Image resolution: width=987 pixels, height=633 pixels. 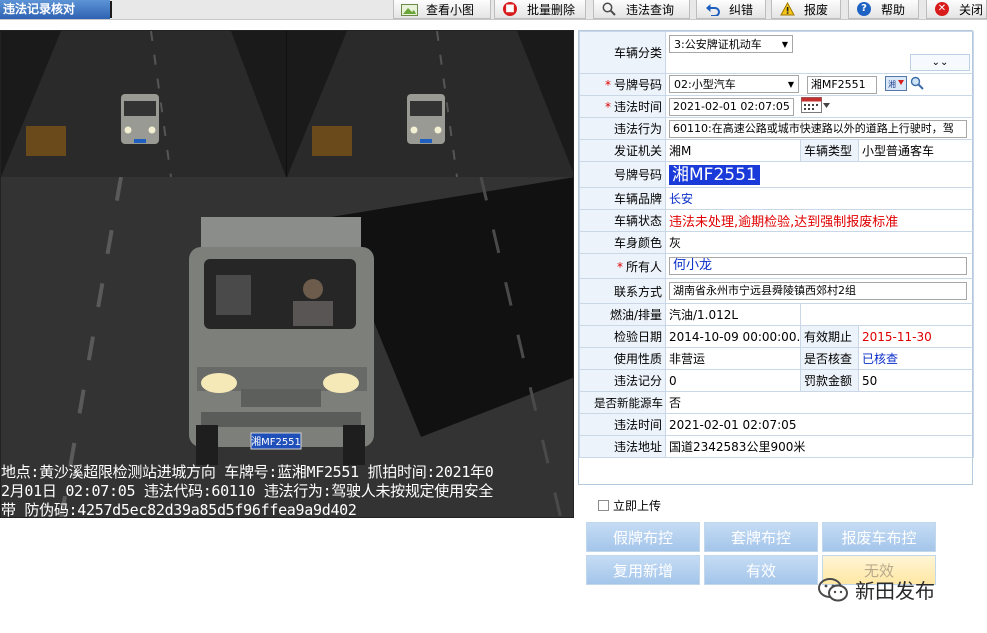 I want to click on plate-number-label: 号牌号码, so click(x=622, y=174).